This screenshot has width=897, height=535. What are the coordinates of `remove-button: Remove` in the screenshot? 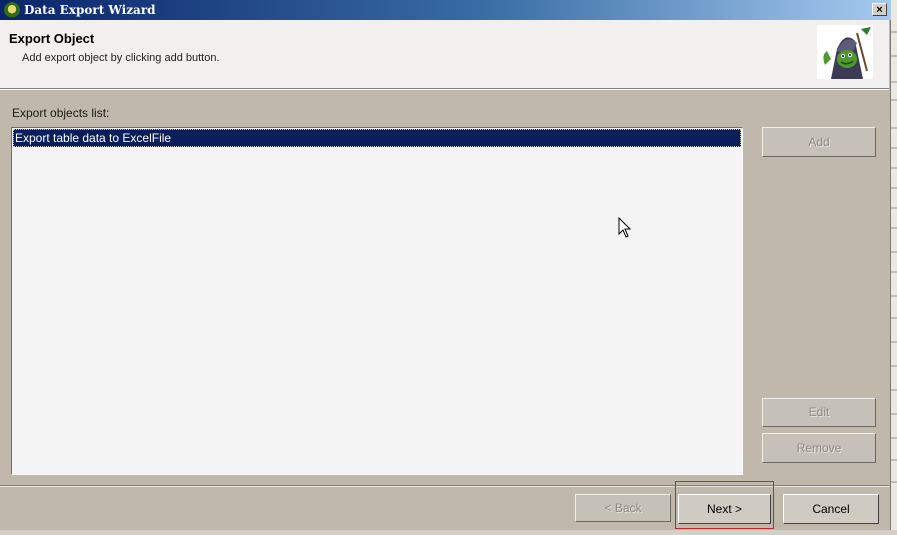 It's located at (819, 448).